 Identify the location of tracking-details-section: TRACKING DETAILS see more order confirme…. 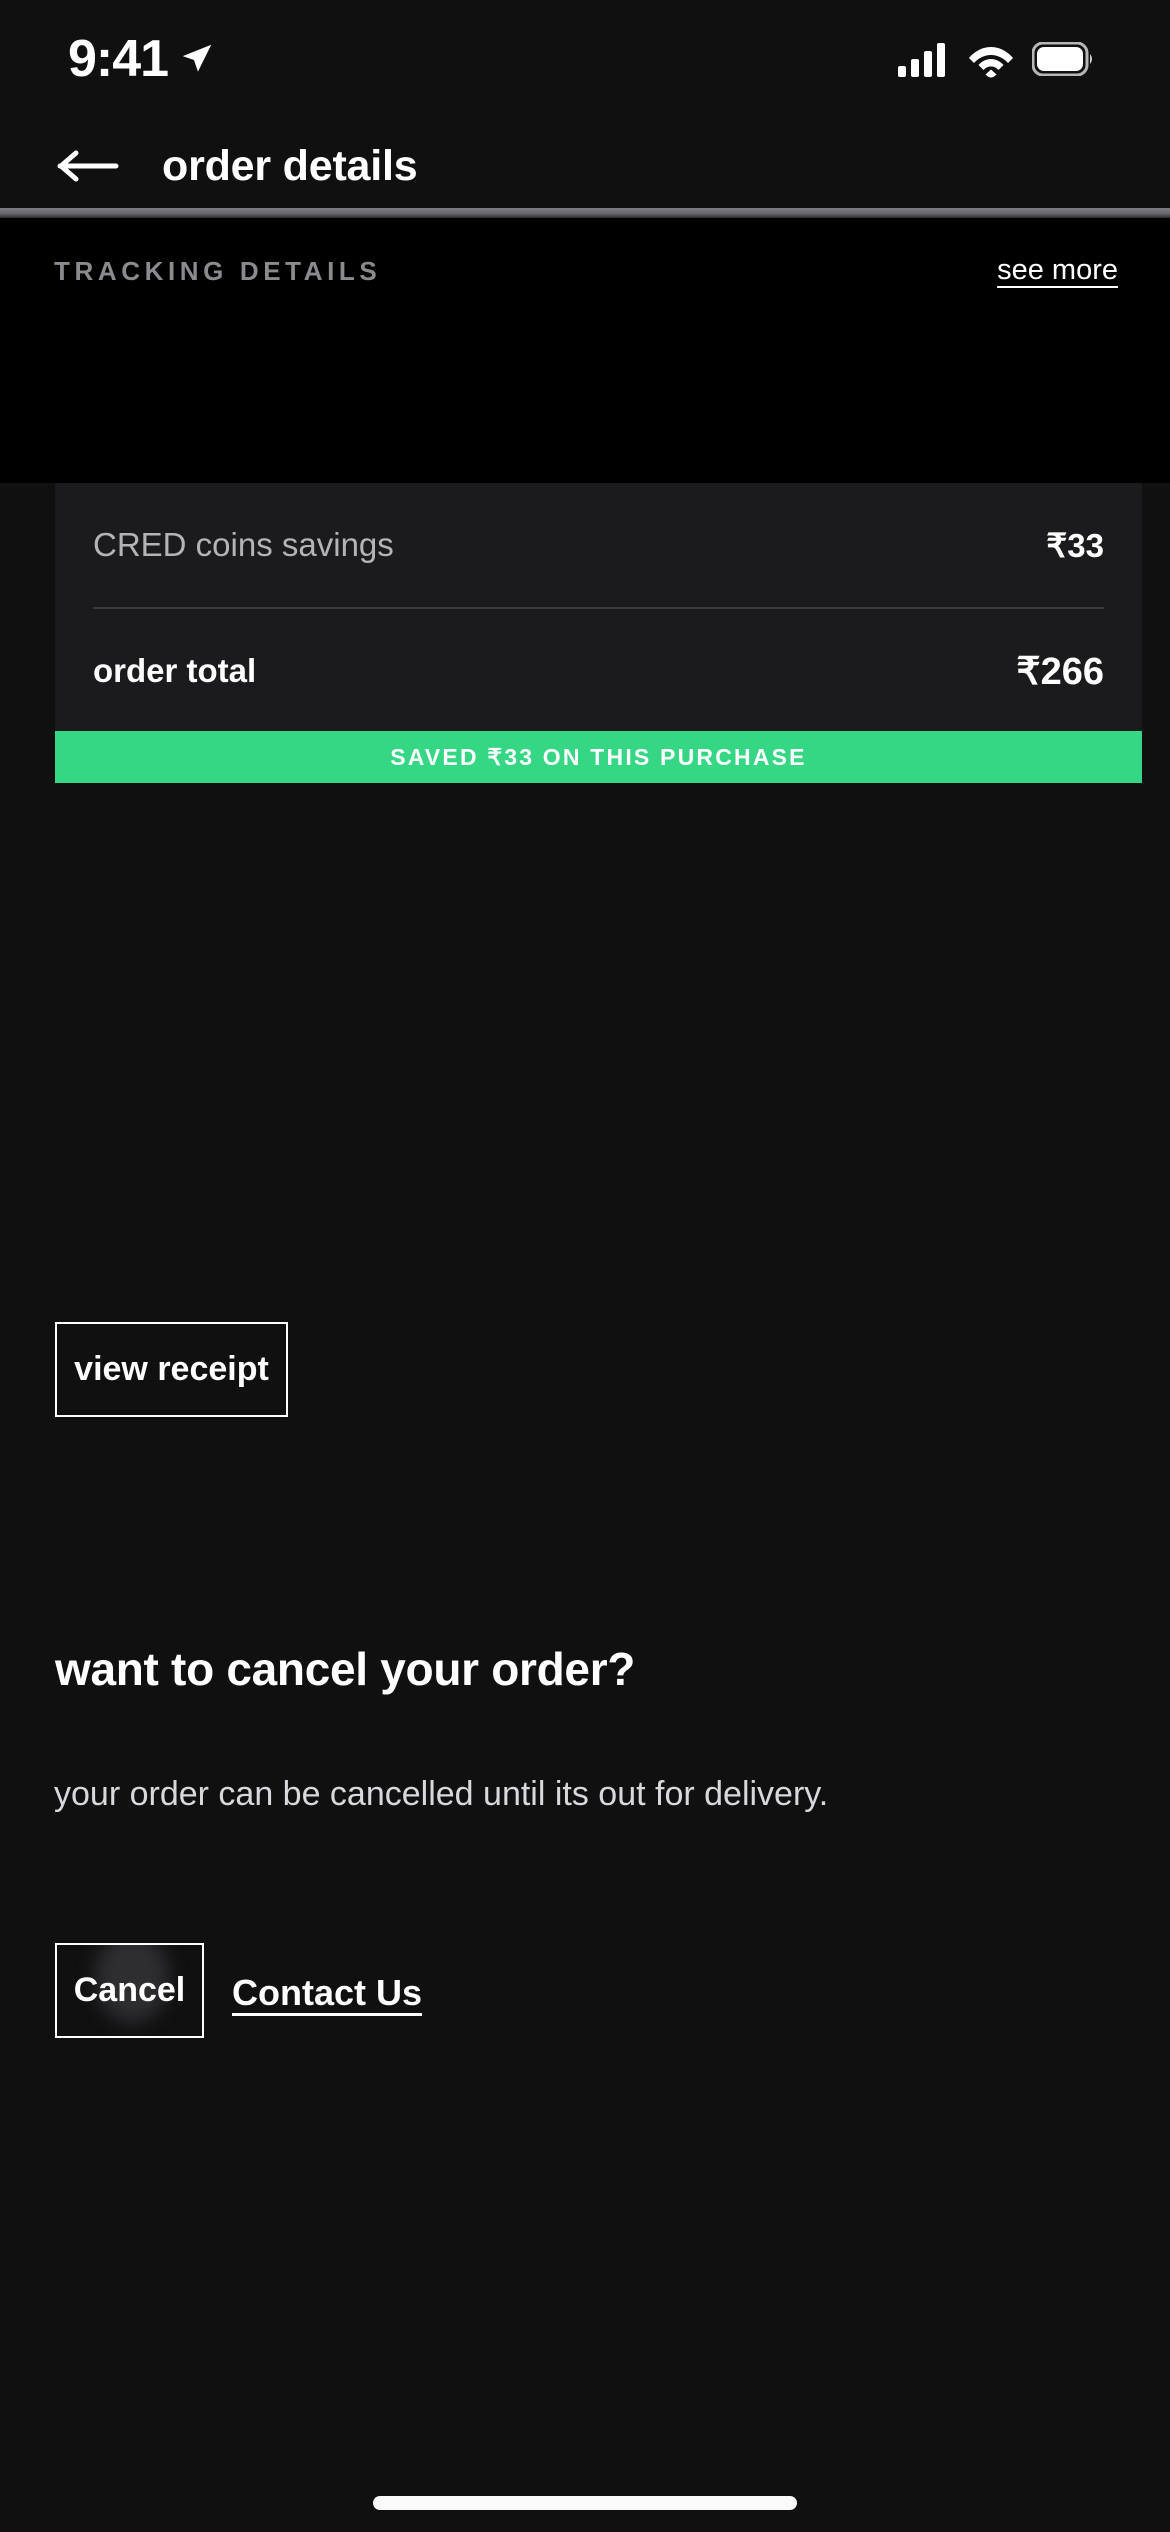
(585, 350).